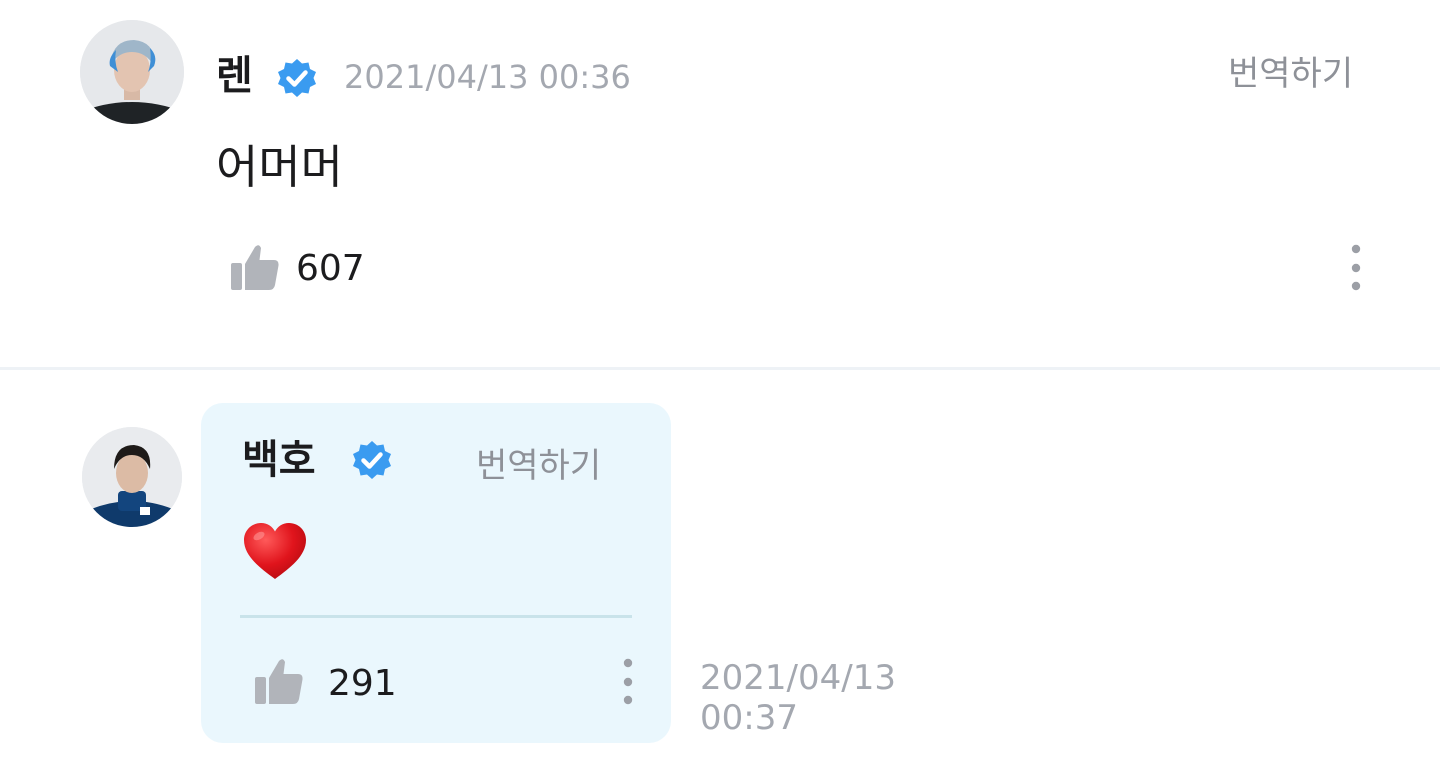 This screenshot has width=1440, height=761. I want to click on post-timestamp: 2021/04/13 00:36, so click(487, 77).